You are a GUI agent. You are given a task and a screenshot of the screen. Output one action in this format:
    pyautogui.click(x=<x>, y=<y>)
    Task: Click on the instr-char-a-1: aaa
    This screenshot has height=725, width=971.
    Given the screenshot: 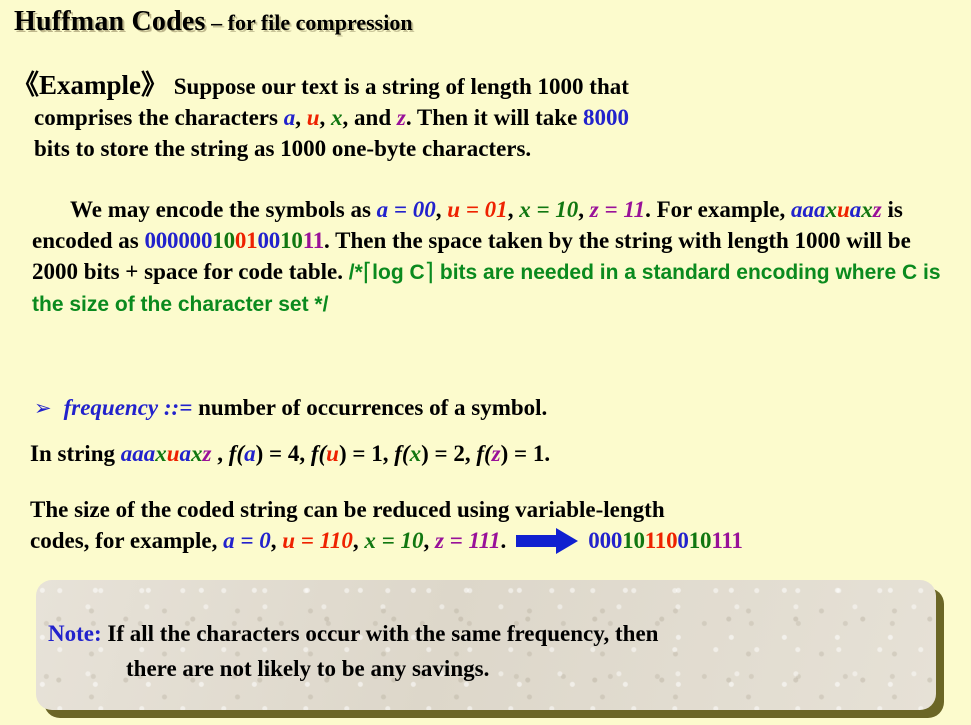 What is the action you would take?
    pyautogui.click(x=138, y=453)
    